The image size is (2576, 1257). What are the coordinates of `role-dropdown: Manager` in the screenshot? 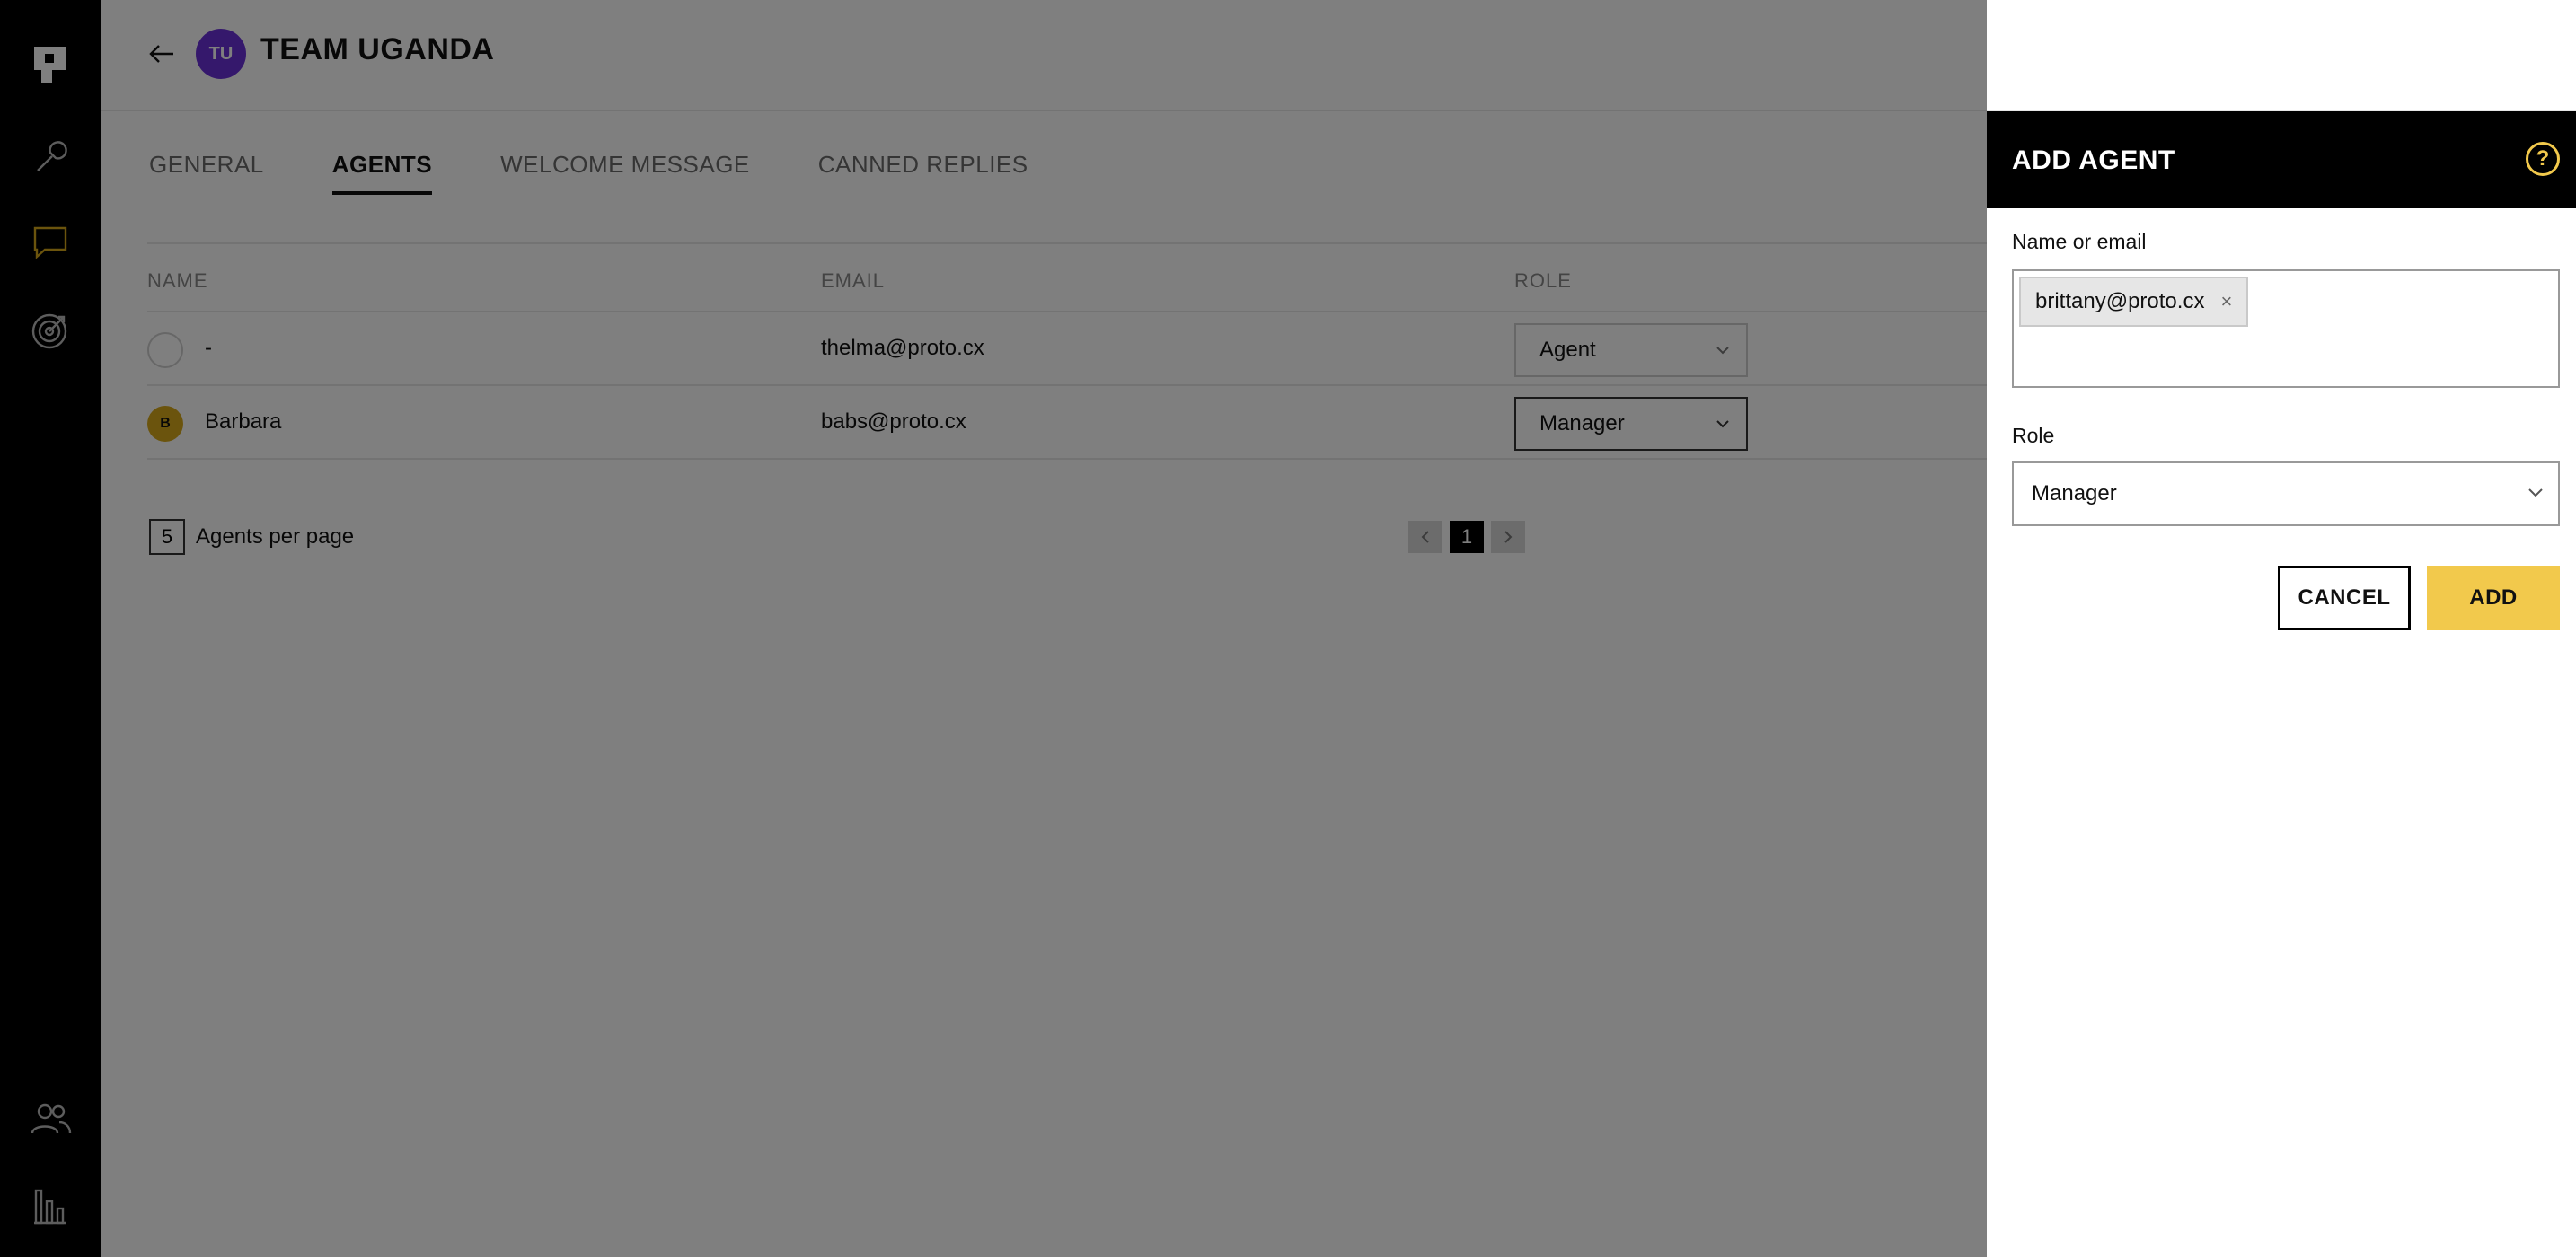 It's located at (2286, 494).